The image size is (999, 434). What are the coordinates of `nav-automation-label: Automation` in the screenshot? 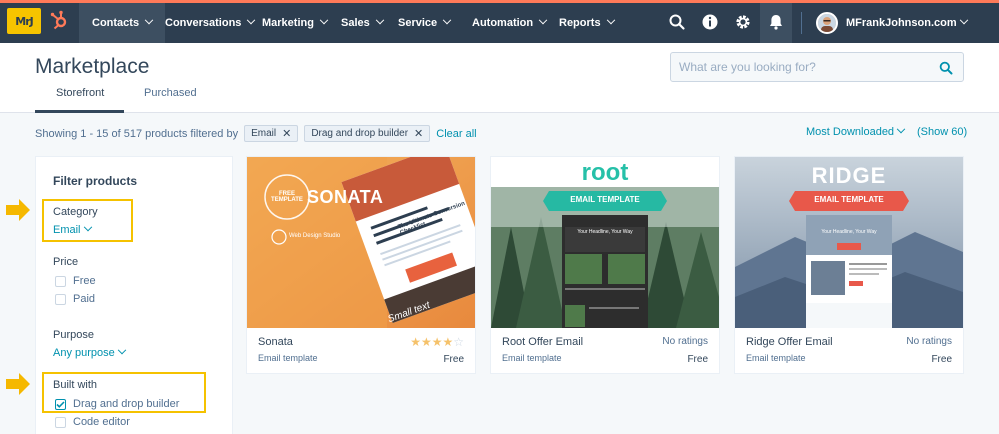 It's located at (503, 23).